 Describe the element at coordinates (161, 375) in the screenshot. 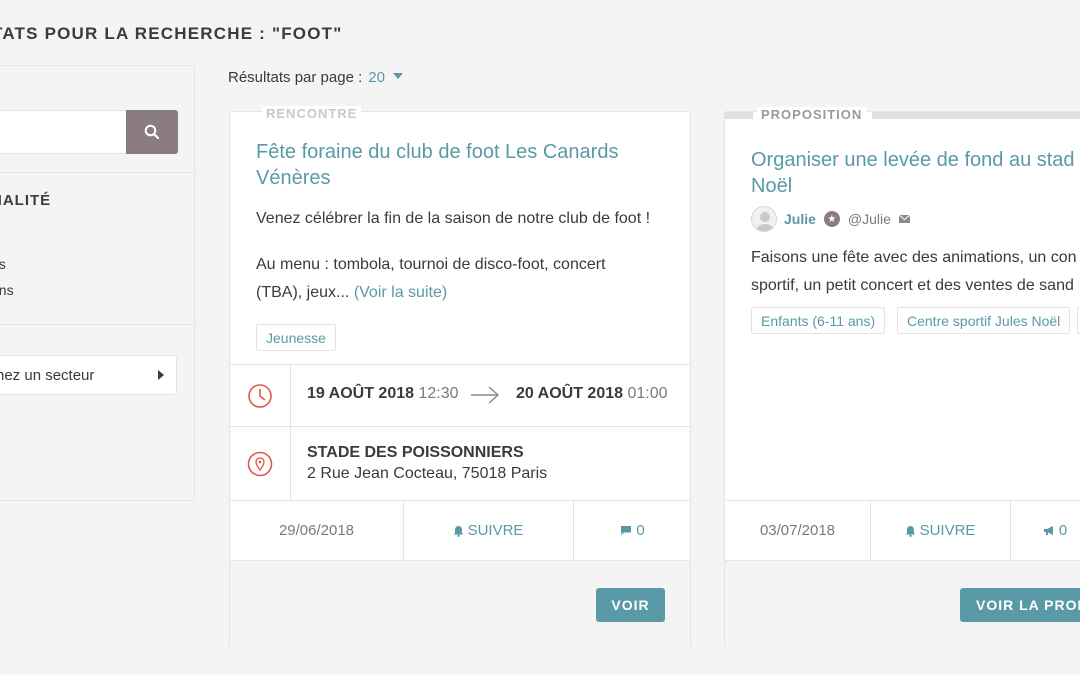

I see `caret-right-icon` at that location.